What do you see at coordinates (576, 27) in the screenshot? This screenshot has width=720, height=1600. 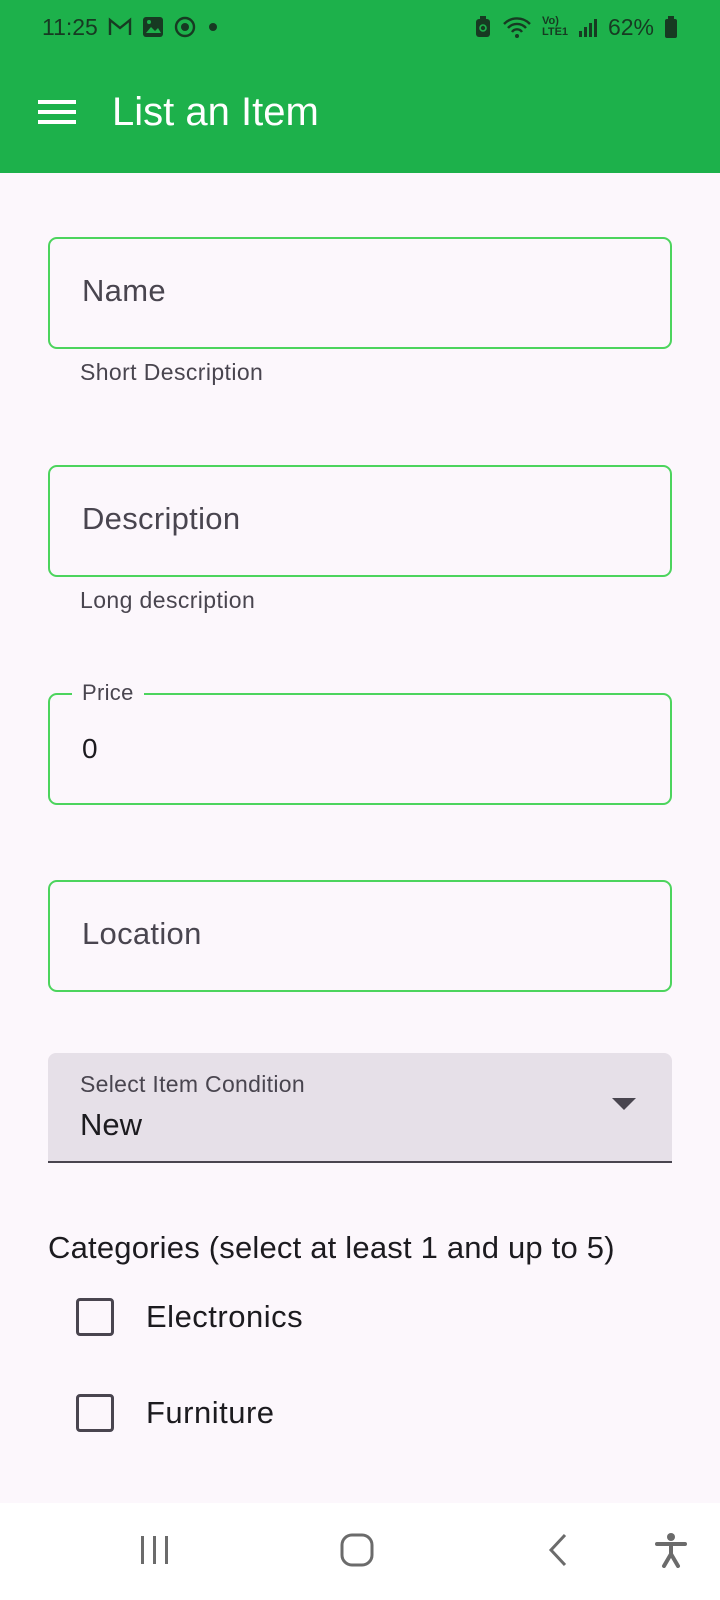 I see `status-right: Vo) LTE1 62%` at bounding box center [576, 27].